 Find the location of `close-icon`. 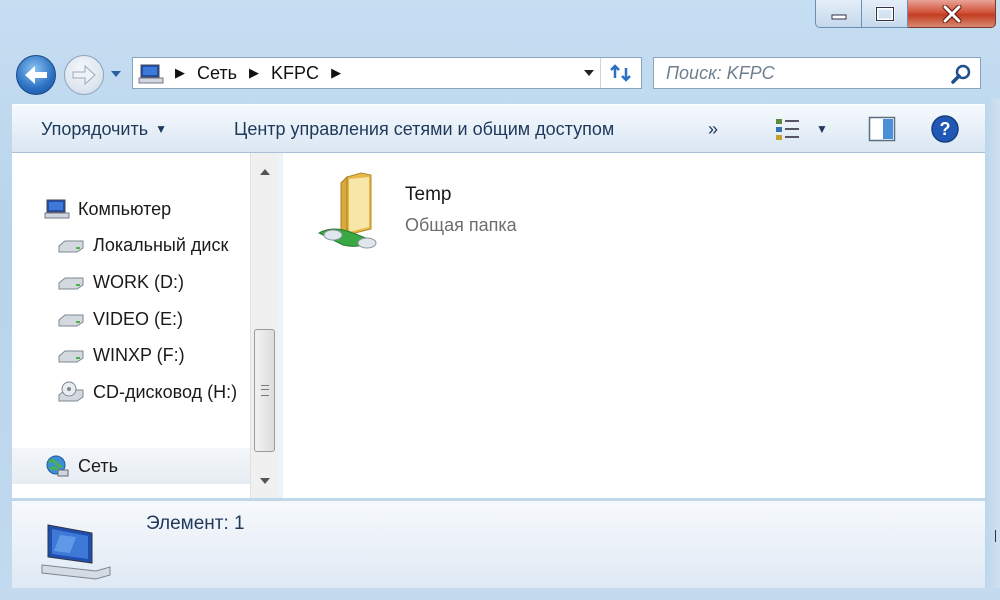

close-icon is located at coordinates (951, 13).